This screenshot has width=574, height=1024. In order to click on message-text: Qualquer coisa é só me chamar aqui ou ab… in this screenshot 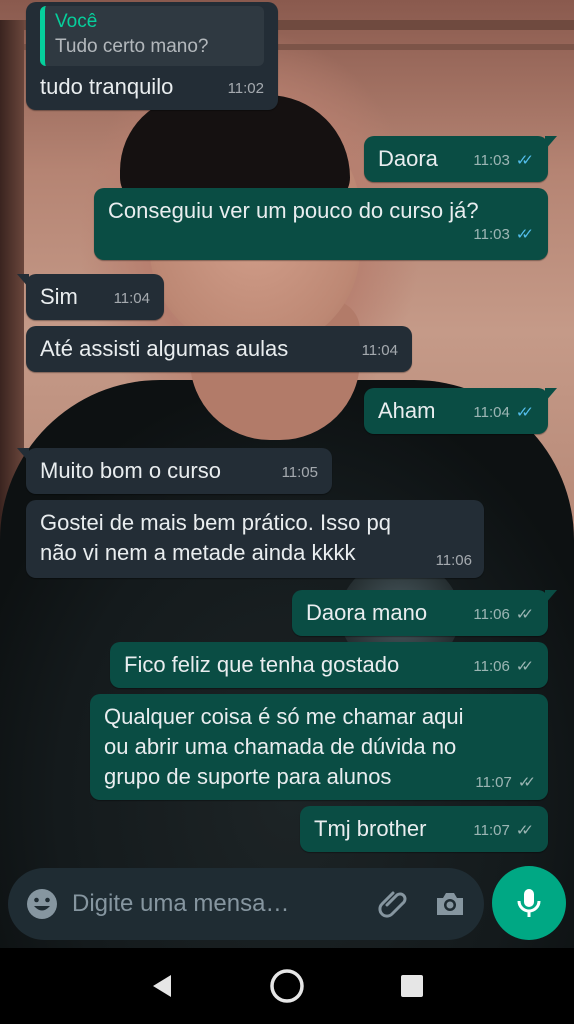, I will do `click(284, 746)`.